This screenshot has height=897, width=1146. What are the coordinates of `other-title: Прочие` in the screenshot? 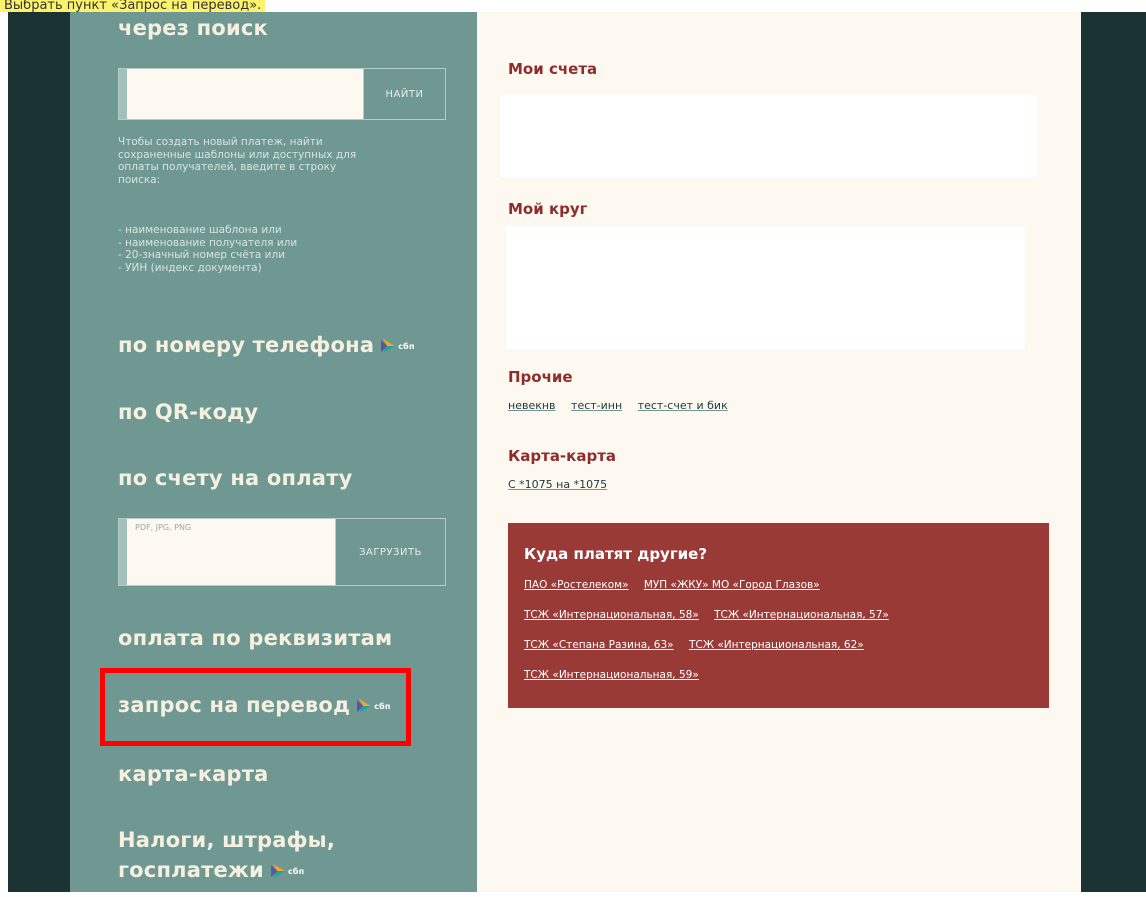 It's located at (540, 377).